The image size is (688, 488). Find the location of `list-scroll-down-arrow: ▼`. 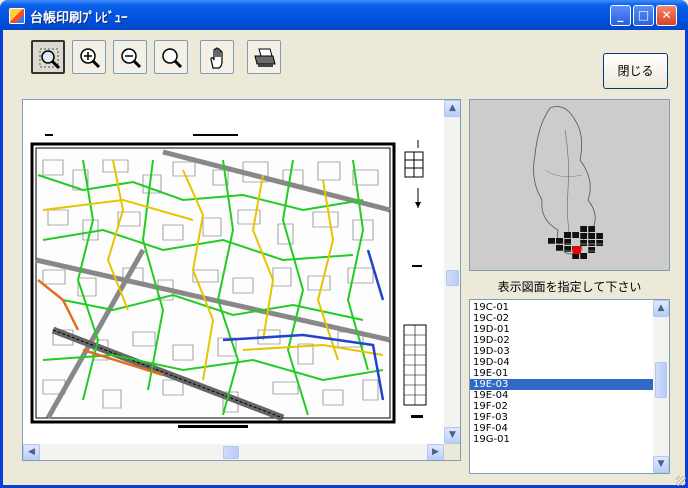

list-scroll-down-arrow: ▼ is located at coordinates (661, 464).